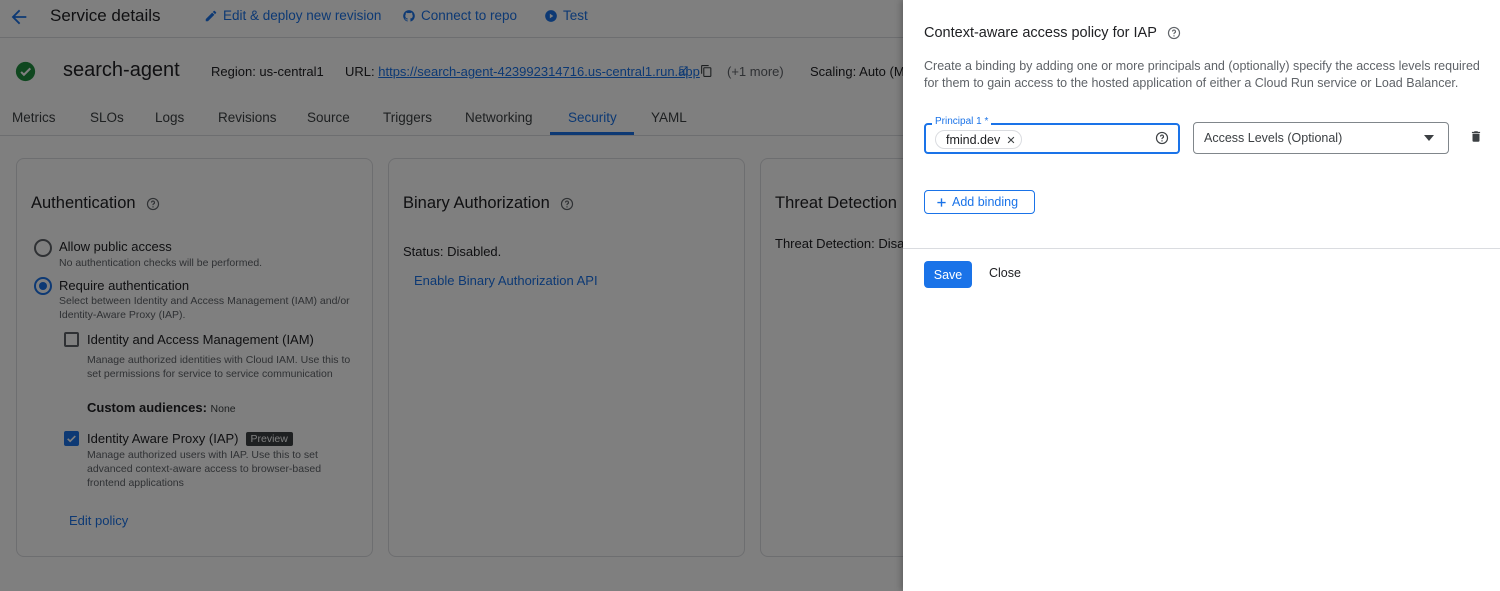 The width and height of the screenshot is (1500, 591). What do you see at coordinates (1011, 140) in the screenshot?
I see `close-icon` at bounding box center [1011, 140].